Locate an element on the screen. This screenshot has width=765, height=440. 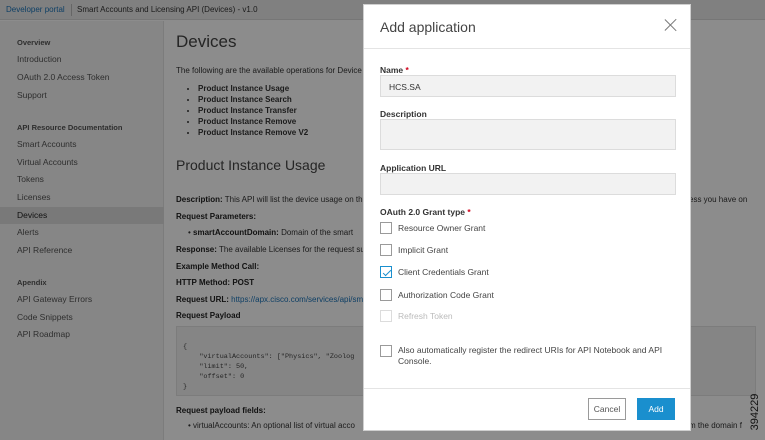
application-url-field is located at coordinates (528, 184).